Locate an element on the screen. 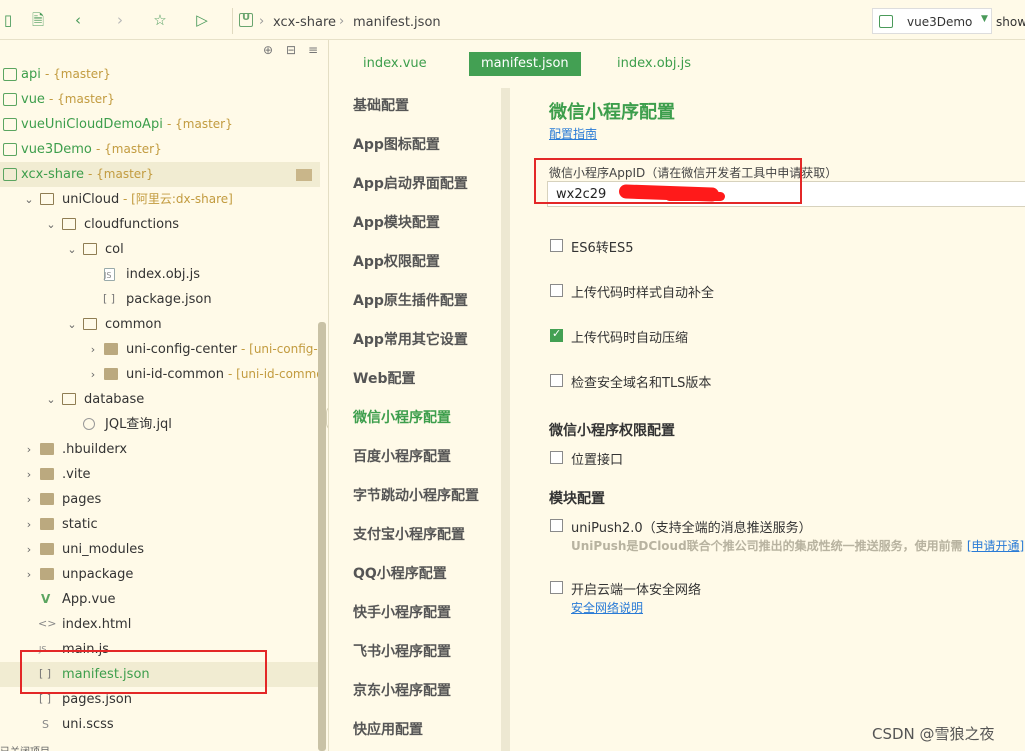 This screenshot has width=1025, height=751. tree-row-branch: - {master} is located at coordinates (121, 174).